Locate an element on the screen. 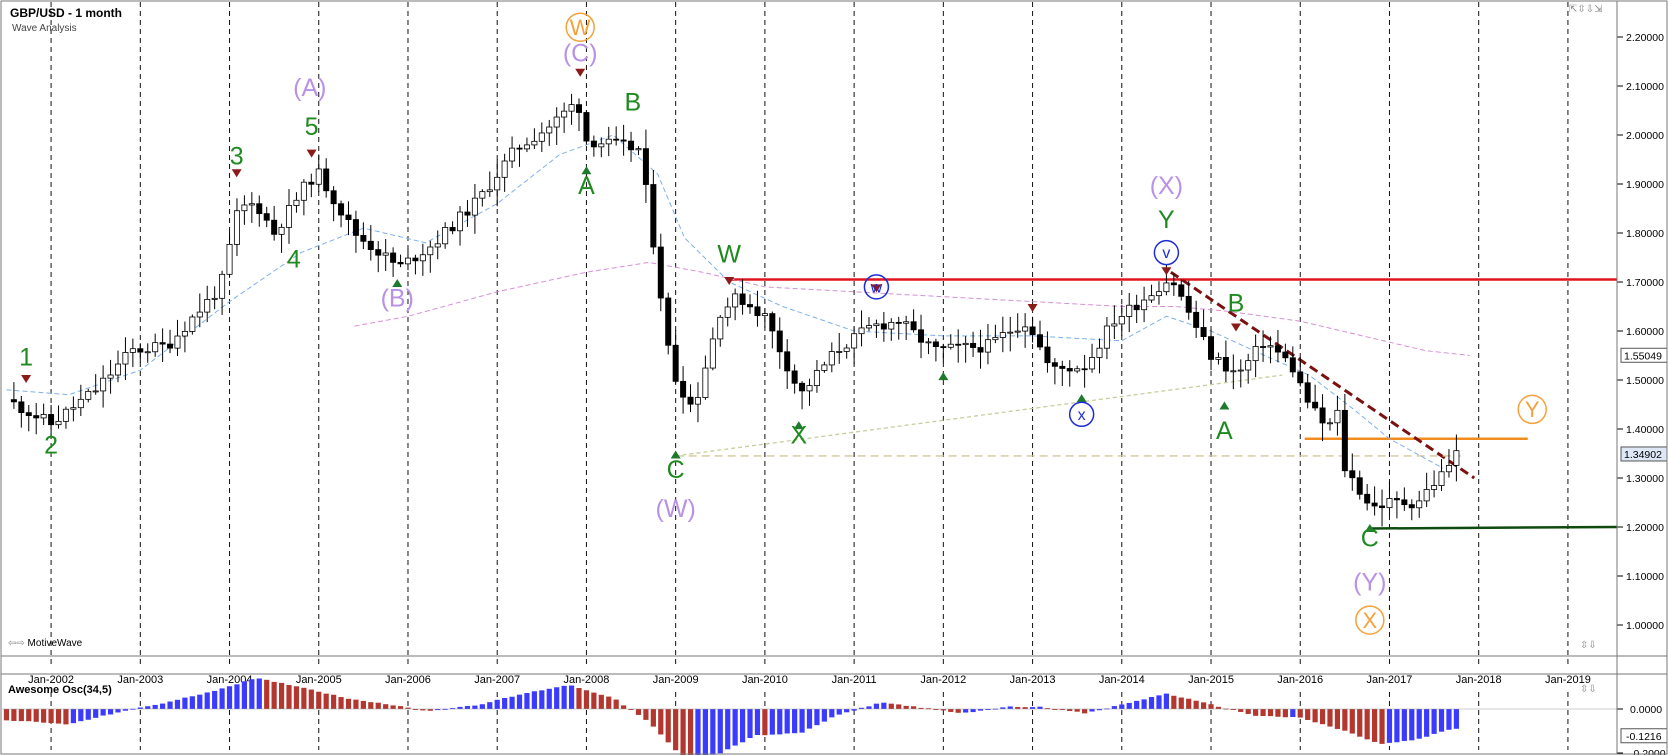  wave-label: (Y) is located at coordinates (1369, 583).